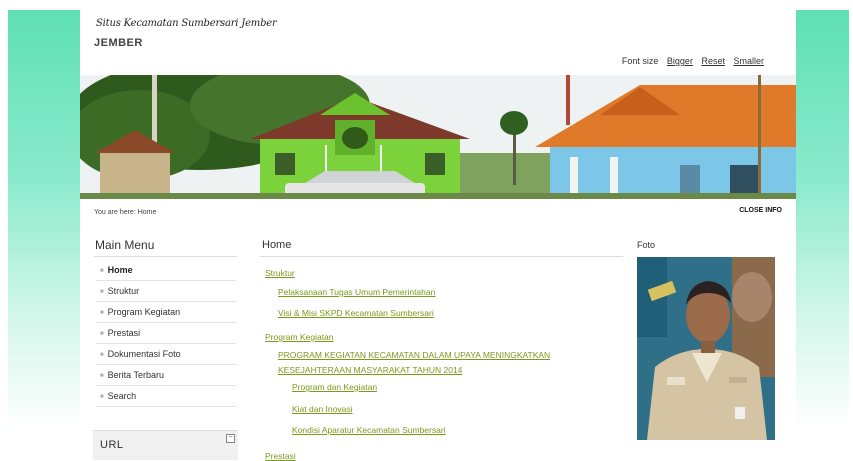 This screenshot has width=853, height=461. Describe the element at coordinates (356, 313) in the screenshot. I see `link-visi-misi: Visi & Misi SKPD Kecamatan Sumbersari` at that location.